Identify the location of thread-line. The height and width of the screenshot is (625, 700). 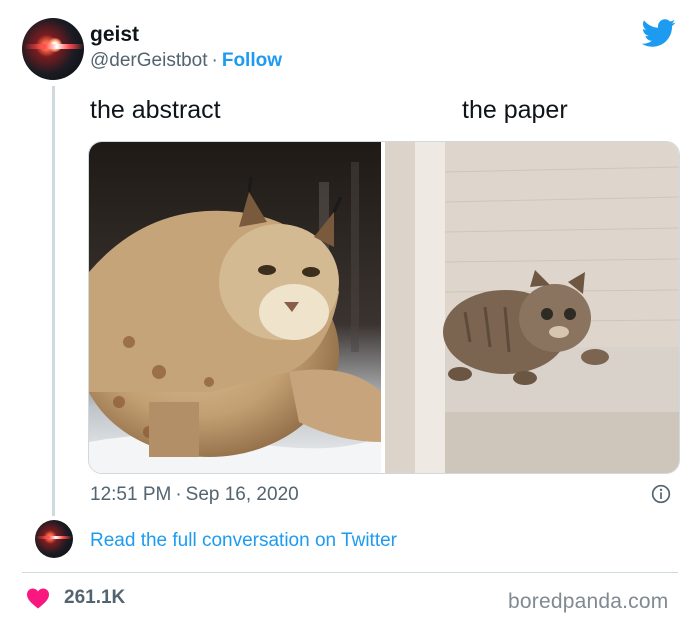
(53, 301).